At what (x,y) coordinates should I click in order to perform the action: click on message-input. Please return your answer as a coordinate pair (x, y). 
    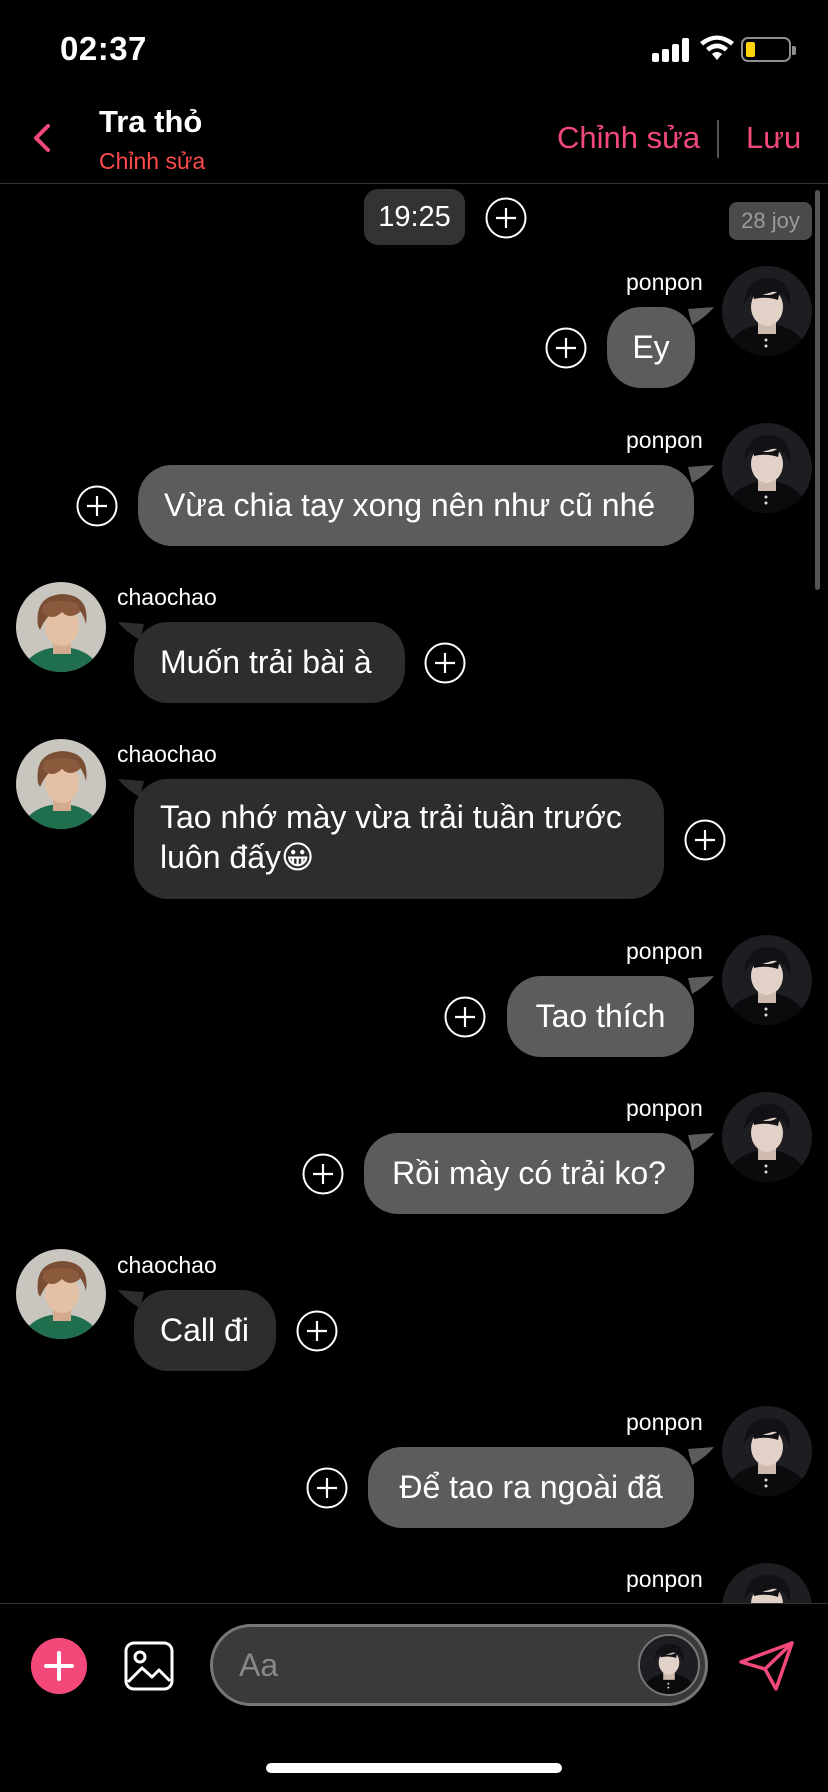
    Looking at the image, I should click on (409, 1665).